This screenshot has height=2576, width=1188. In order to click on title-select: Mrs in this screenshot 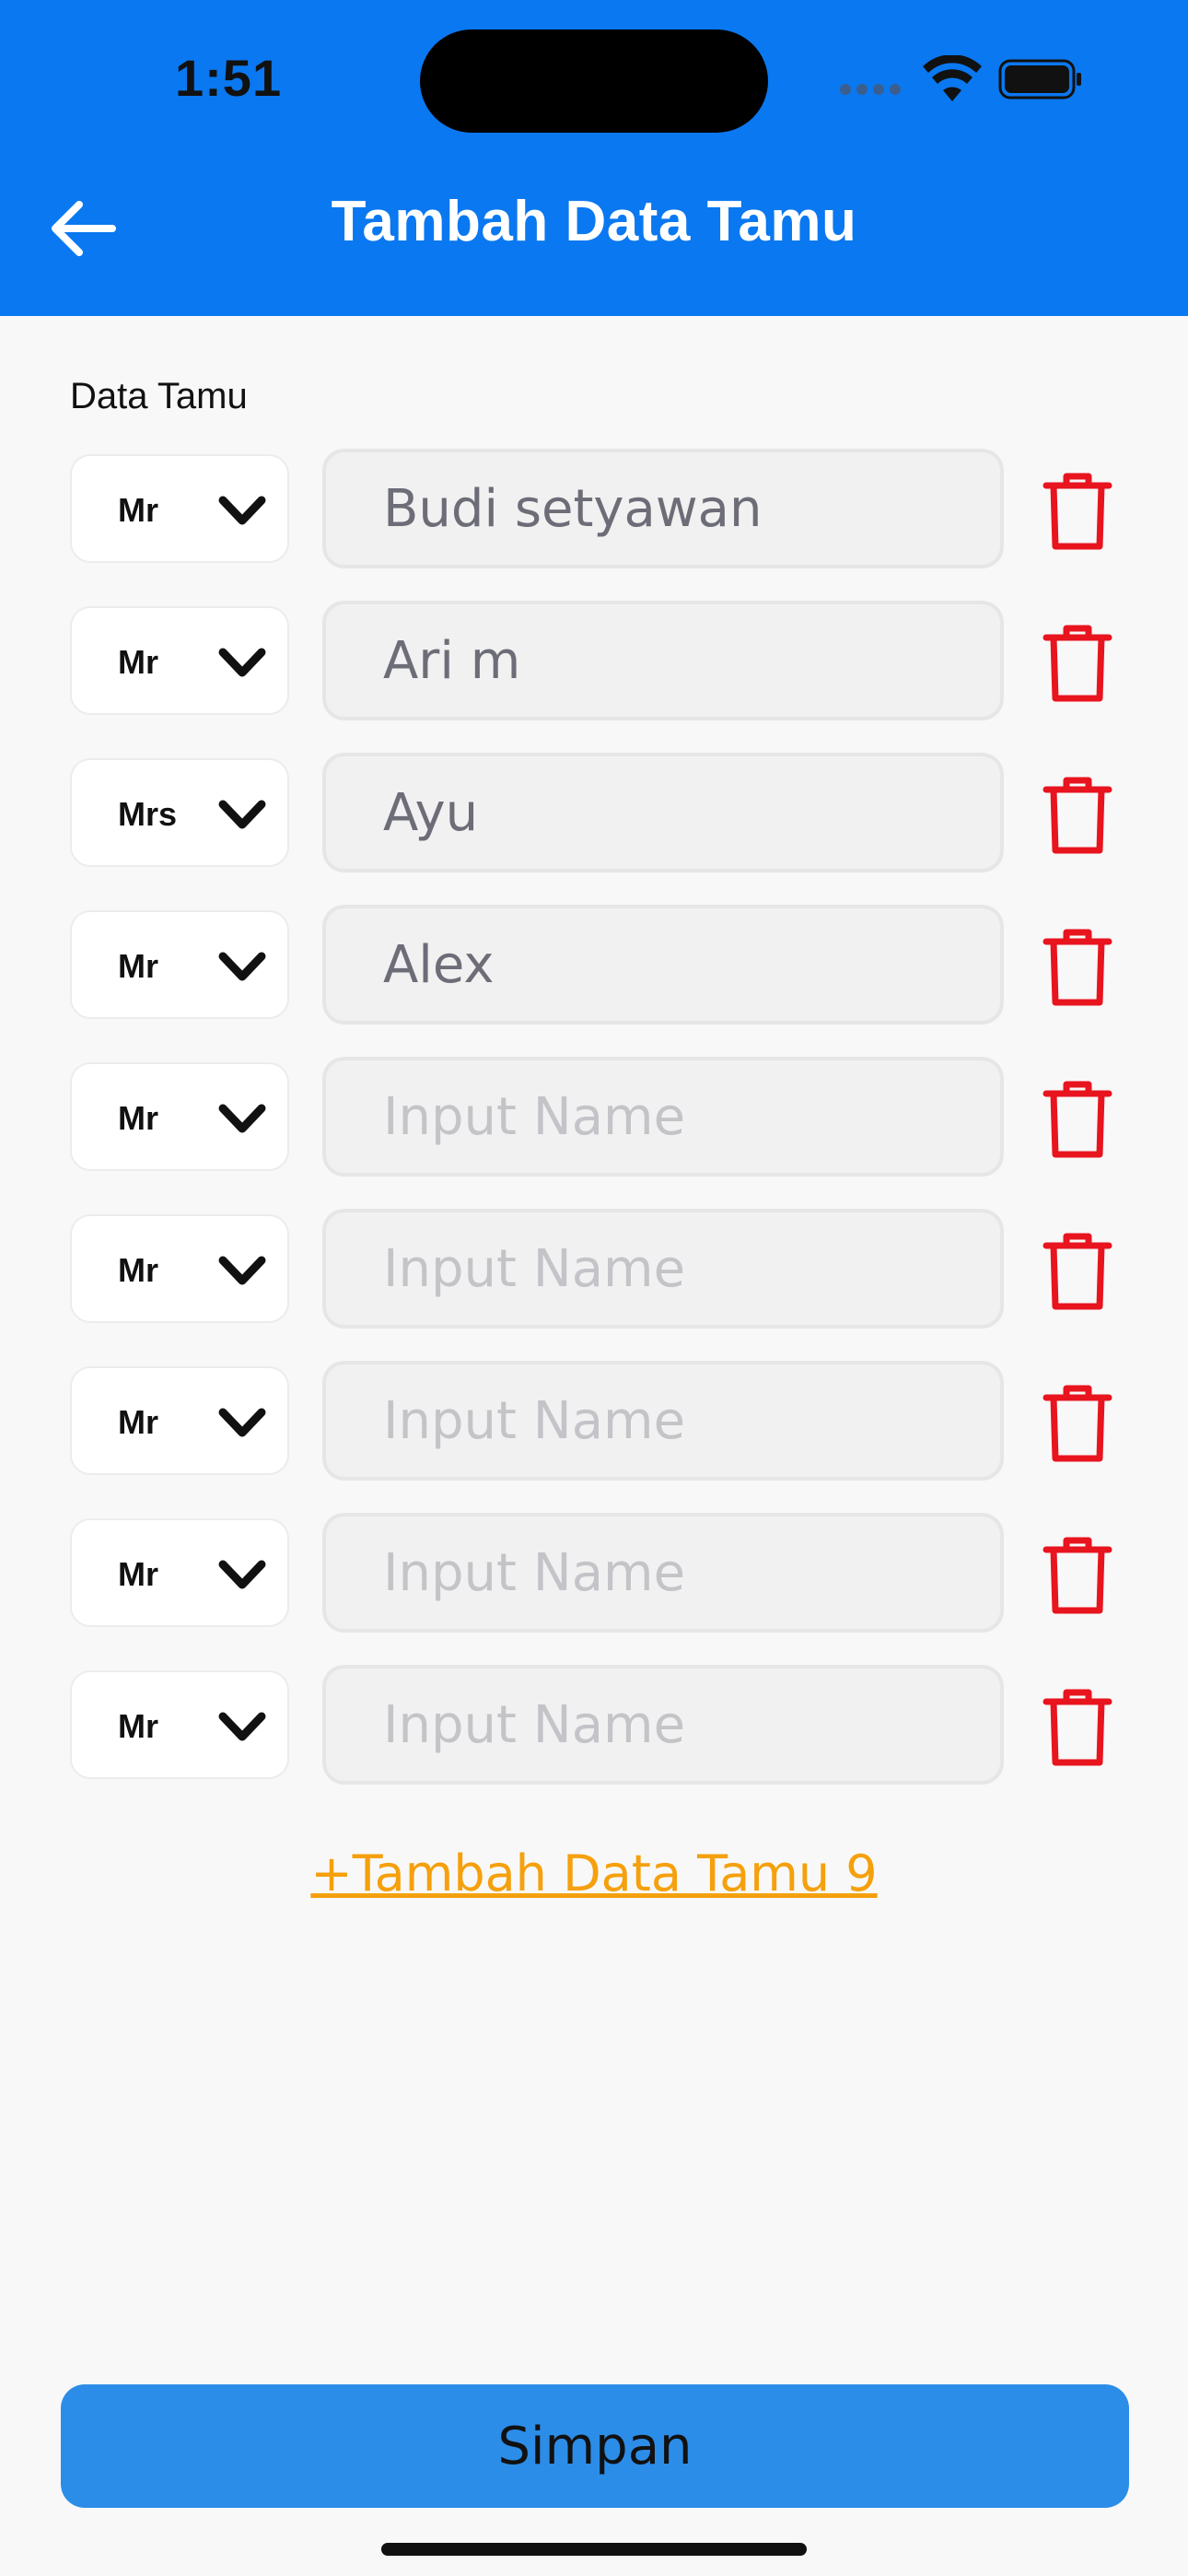, I will do `click(179, 812)`.